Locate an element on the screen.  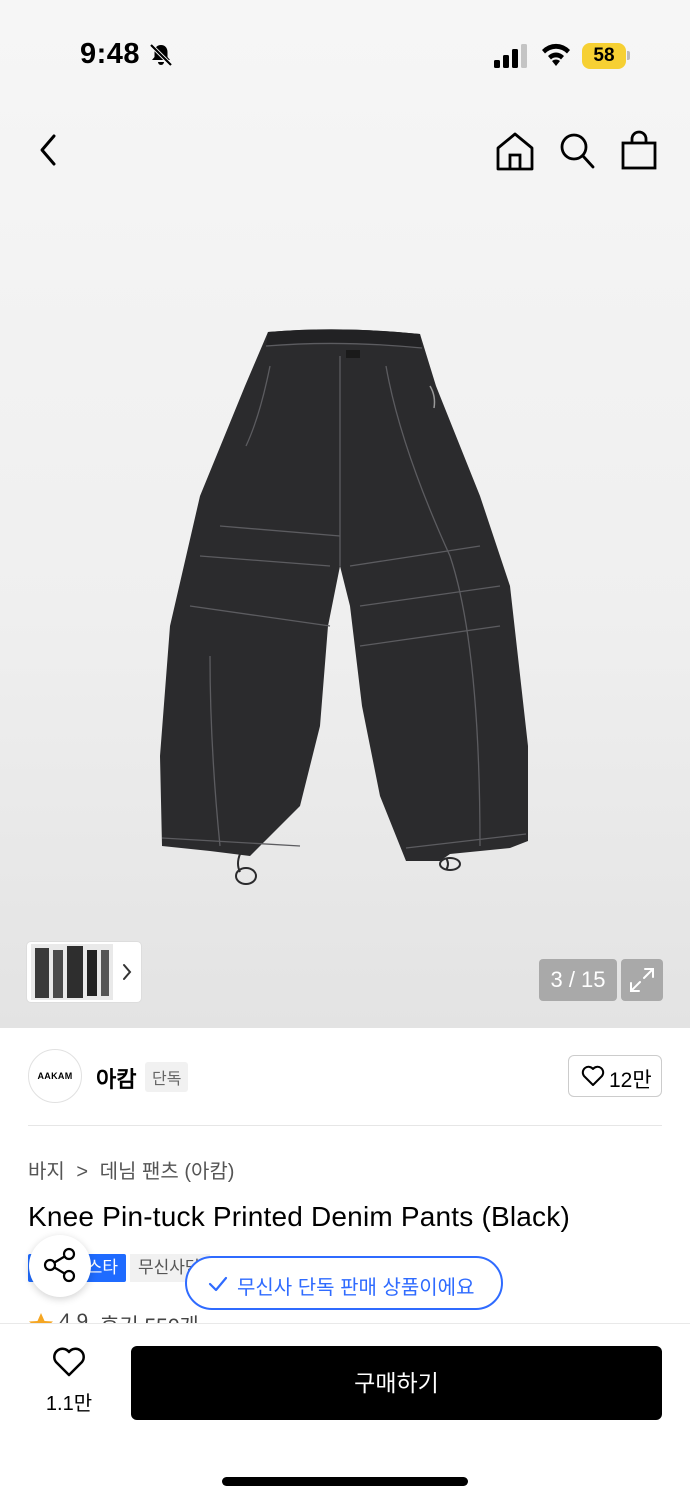
home-indicator is located at coordinates (345, 1481).